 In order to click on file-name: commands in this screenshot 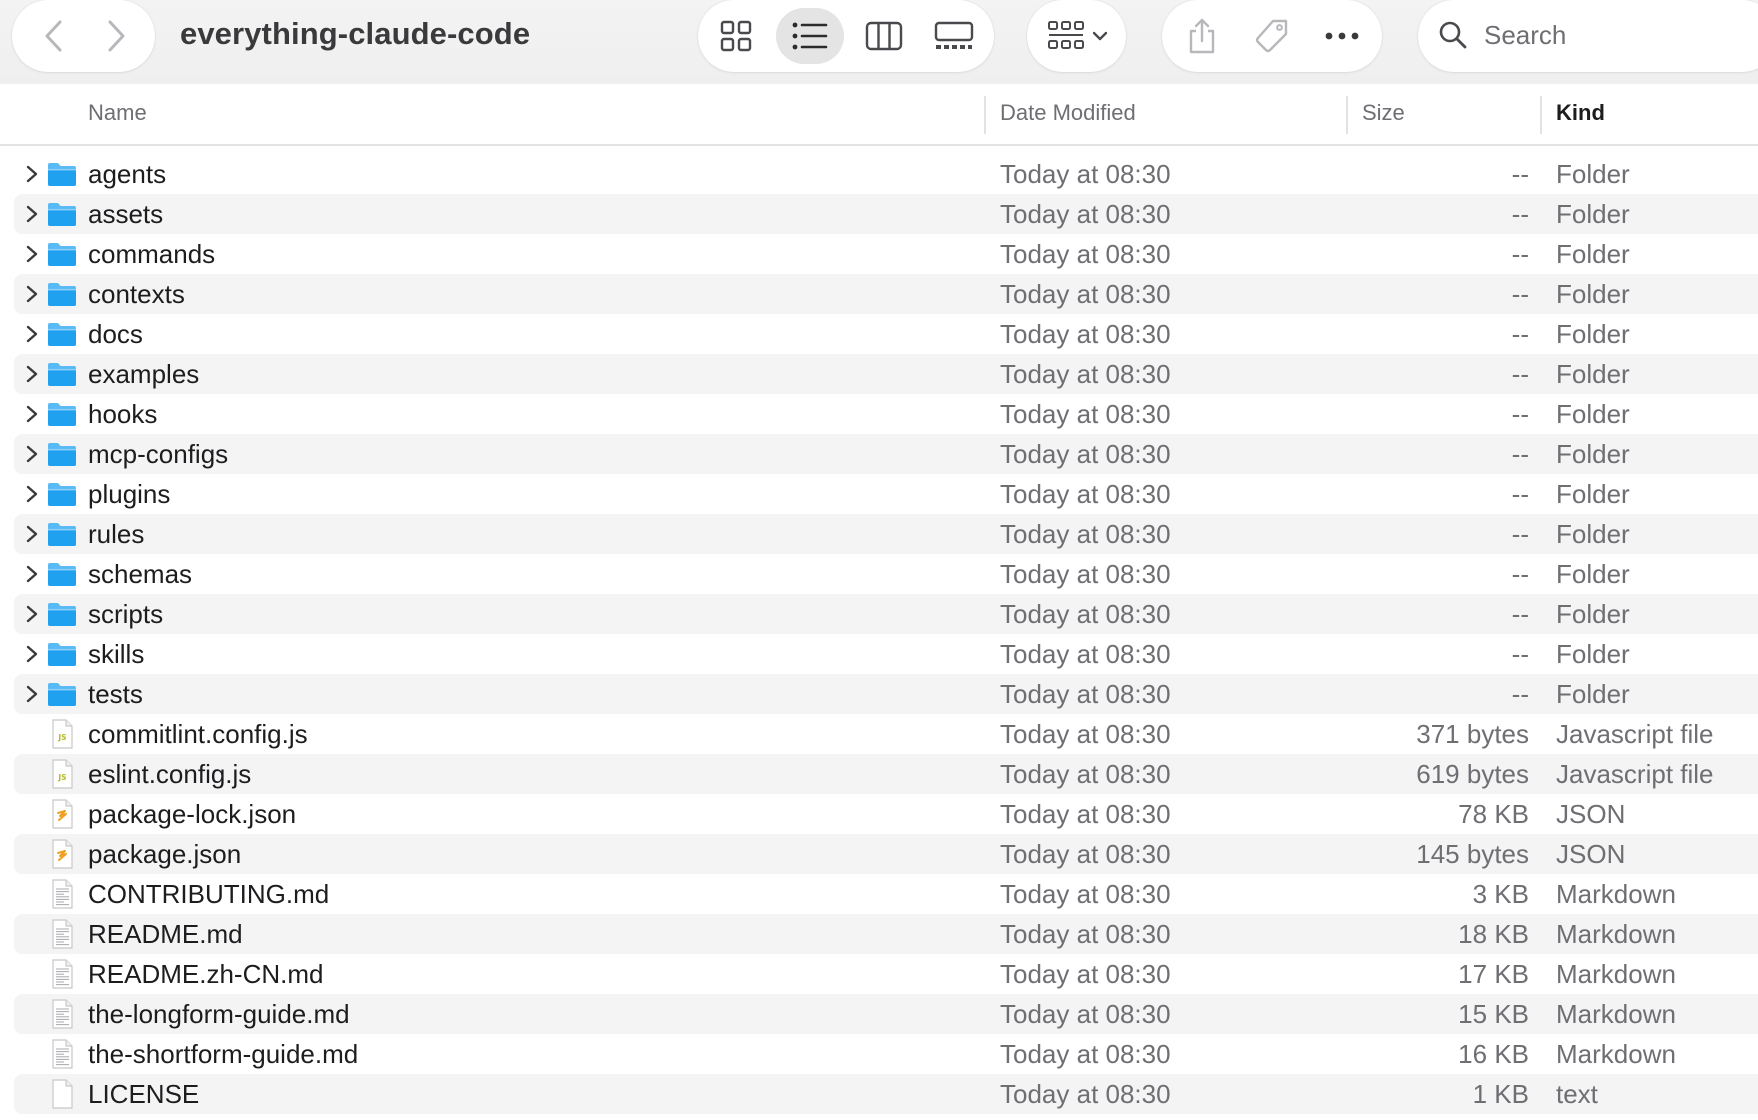, I will do `click(152, 254)`.